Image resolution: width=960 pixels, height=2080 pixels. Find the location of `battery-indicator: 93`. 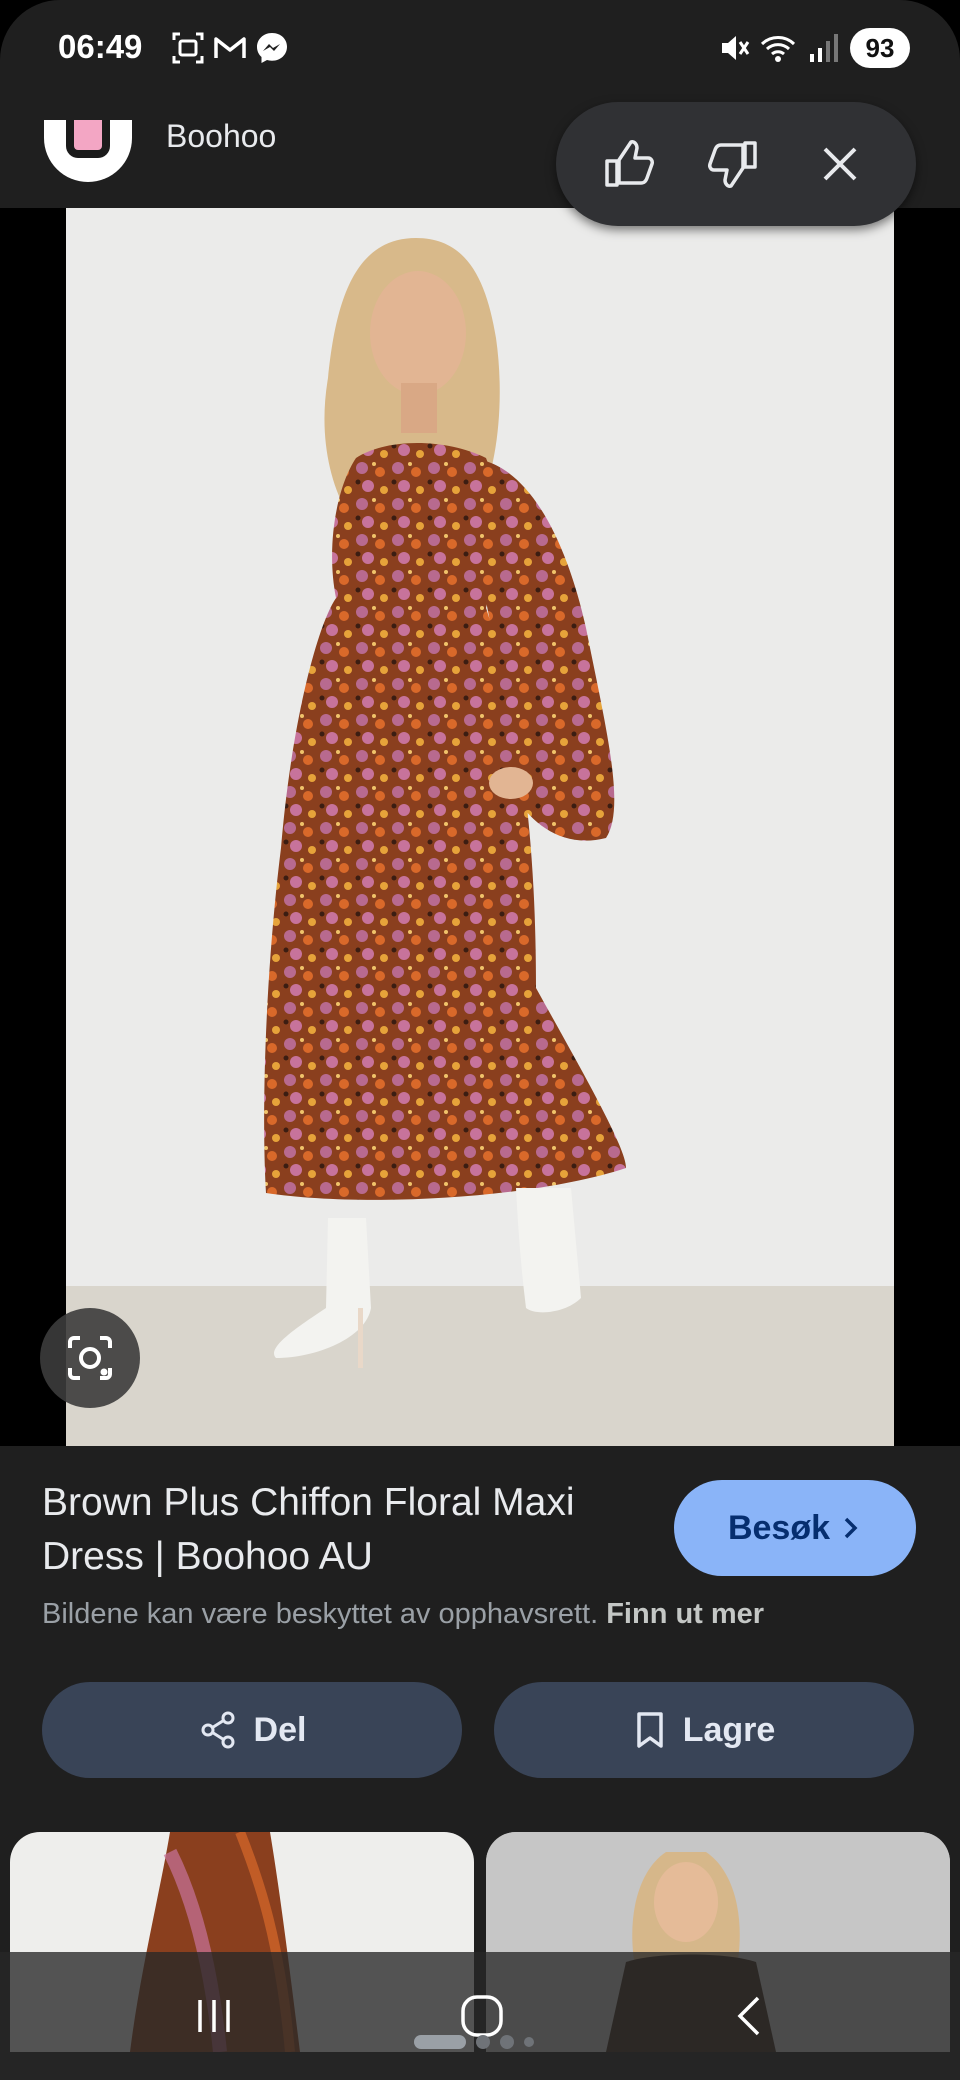

battery-indicator: 93 is located at coordinates (880, 48).